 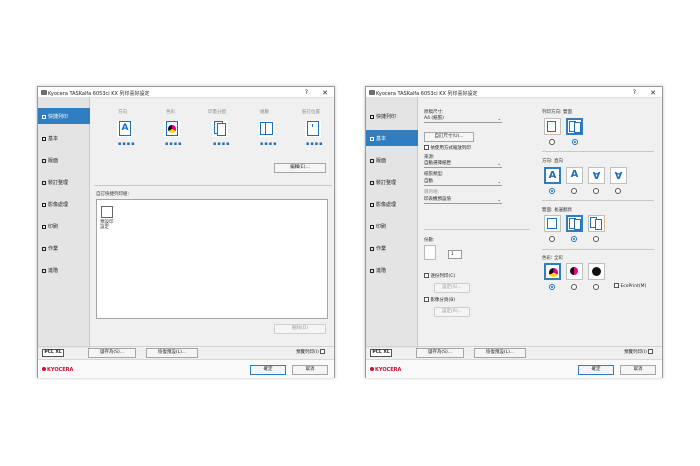 What do you see at coordinates (552, 239) in the screenshot?
I see `one-sided-radio` at bounding box center [552, 239].